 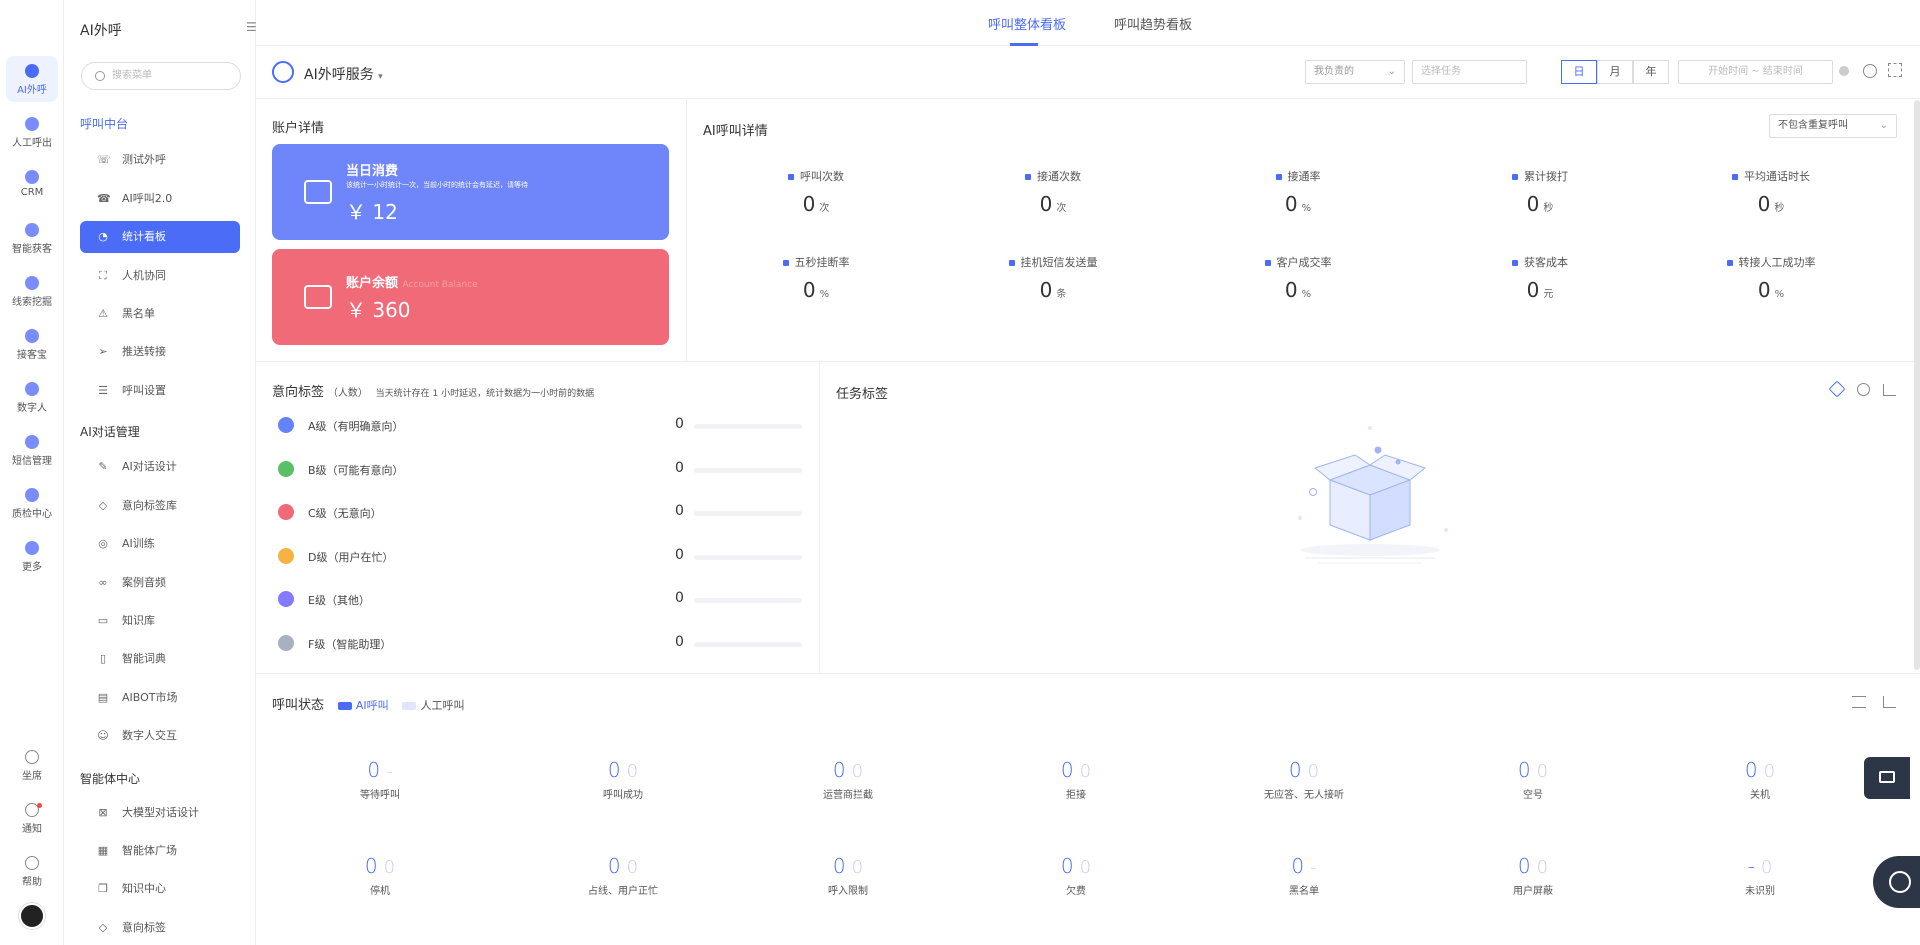 What do you see at coordinates (32, 556) in the screenshot?
I see `rail-item-9: 更多` at bounding box center [32, 556].